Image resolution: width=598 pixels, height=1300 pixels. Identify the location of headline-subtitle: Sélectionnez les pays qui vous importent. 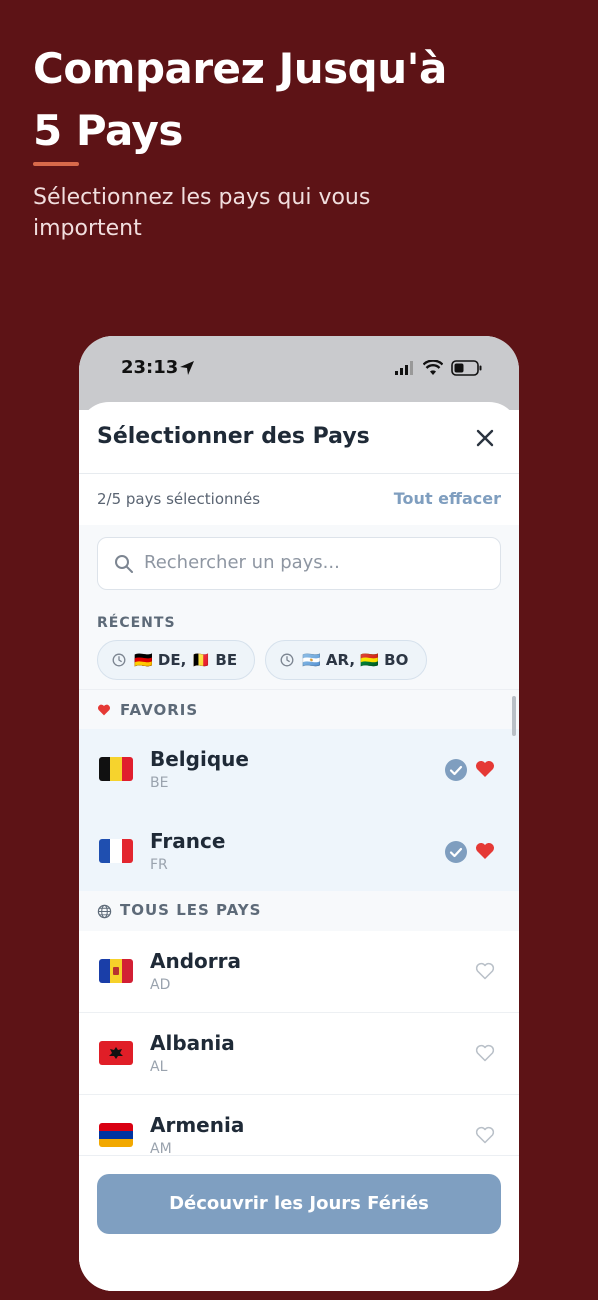
(202, 213).